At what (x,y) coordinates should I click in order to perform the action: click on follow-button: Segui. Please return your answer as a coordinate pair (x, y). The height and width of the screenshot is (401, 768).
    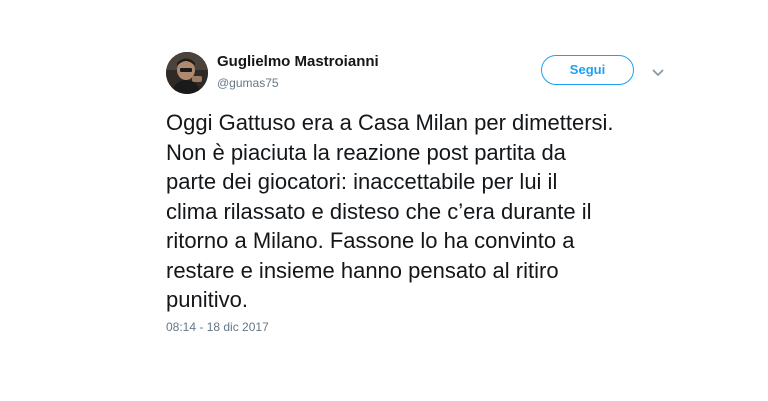
    Looking at the image, I should click on (587, 70).